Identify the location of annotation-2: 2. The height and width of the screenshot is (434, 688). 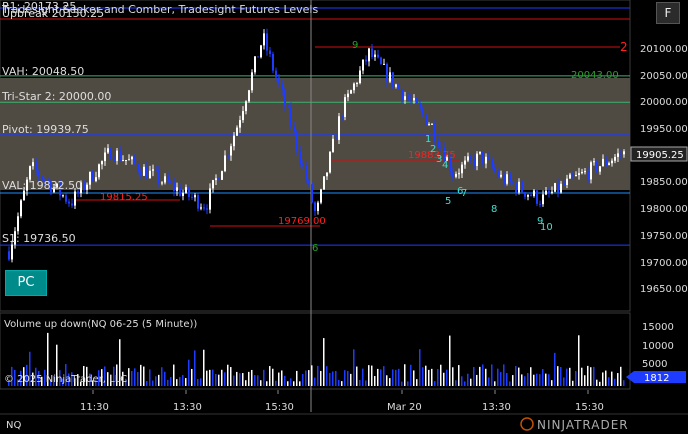
(624, 47).